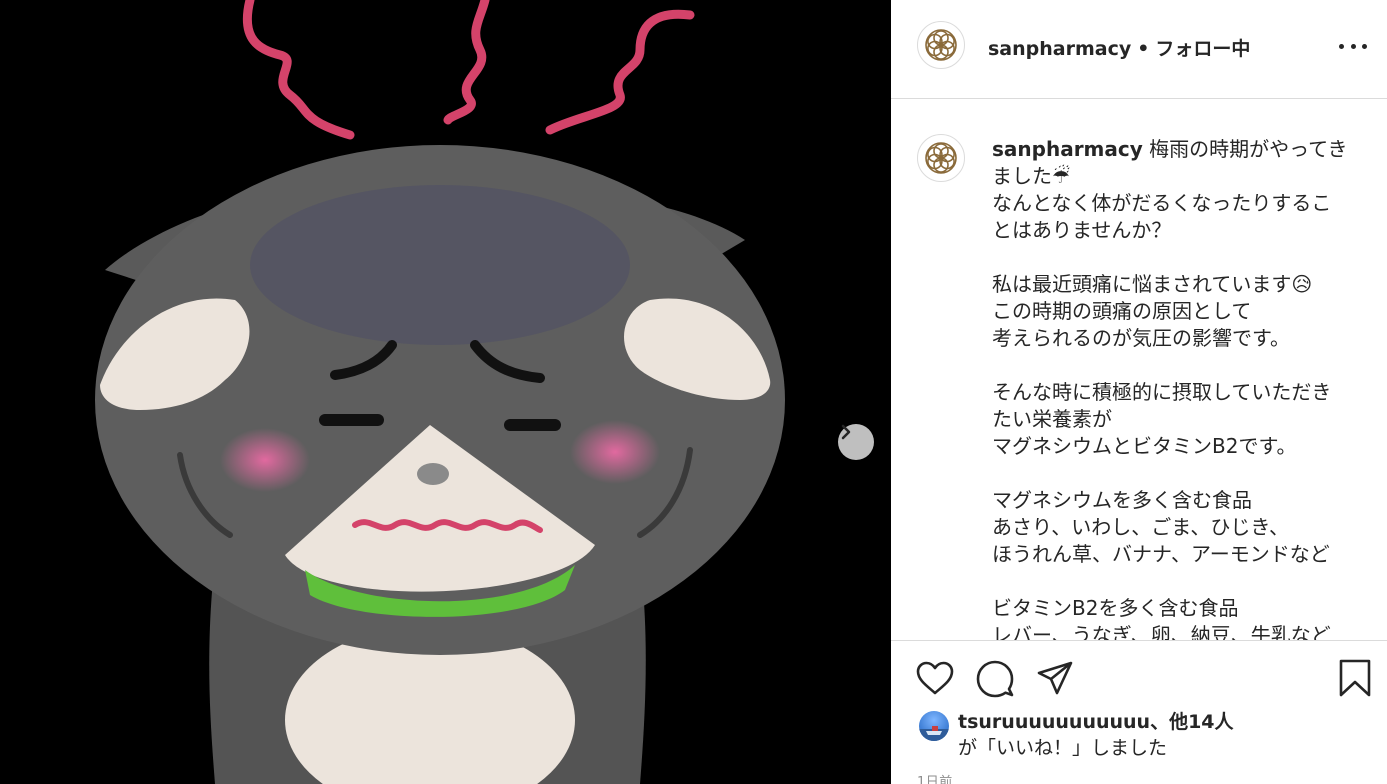 The image size is (1387, 784). What do you see at coordinates (846, 432) in the screenshot?
I see `chevron-right-icon` at bounding box center [846, 432].